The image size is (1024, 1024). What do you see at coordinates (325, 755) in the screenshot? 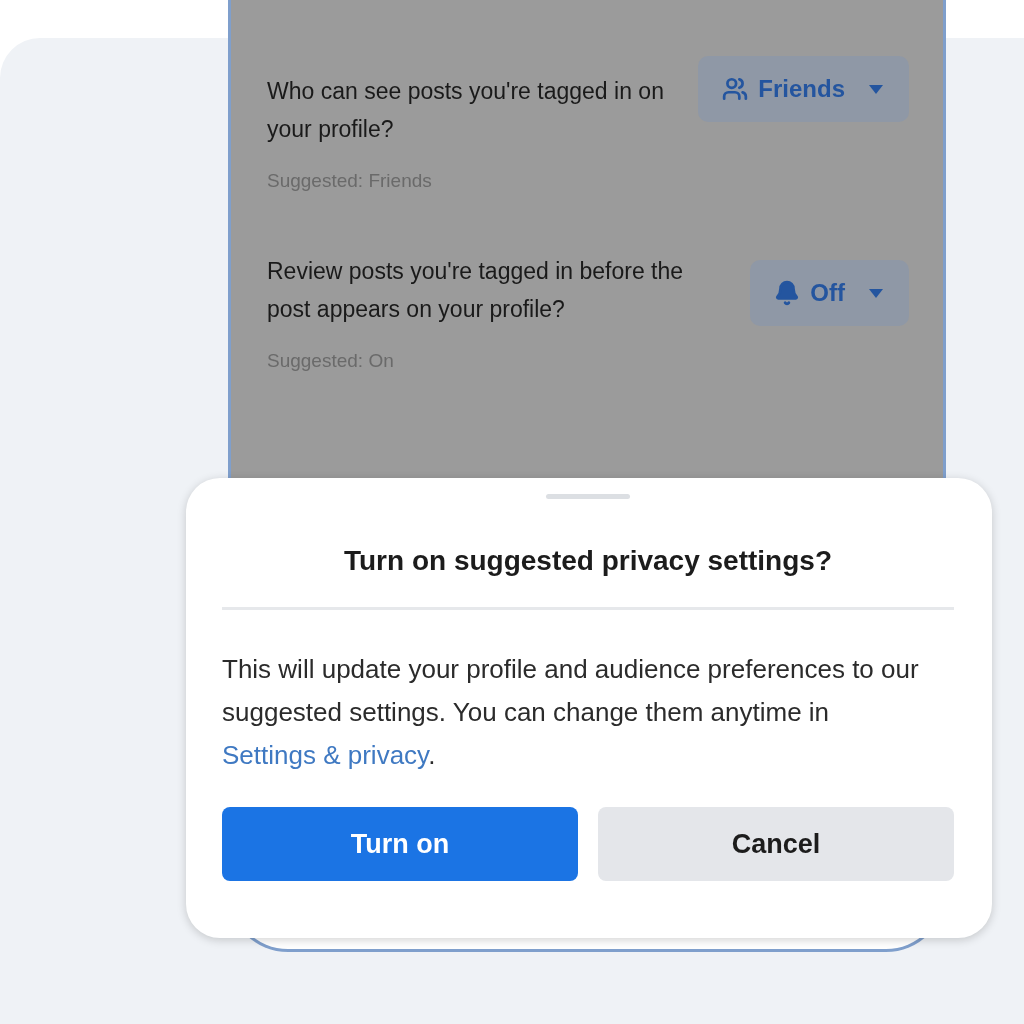
I see `settings-link: Settings & privacy` at bounding box center [325, 755].